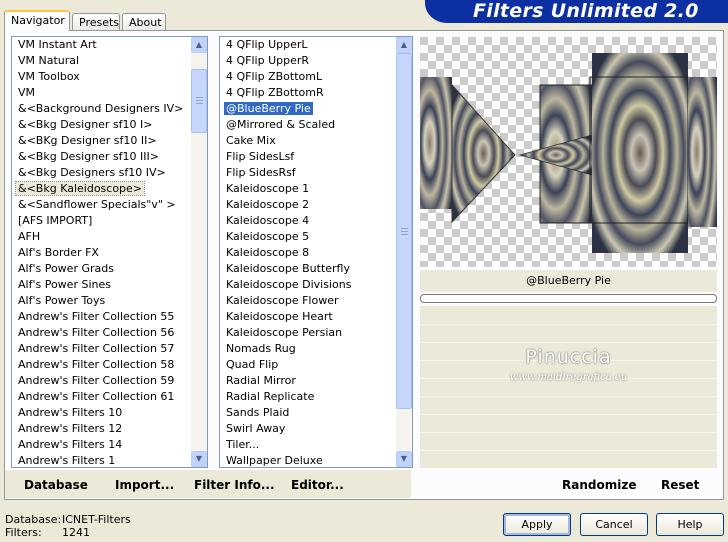 The height and width of the screenshot is (542, 728). What do you see at coordinates (316, 141) in the screenshot?
I see `filter-item: Cake Mix` at bounding box center [316, 141].